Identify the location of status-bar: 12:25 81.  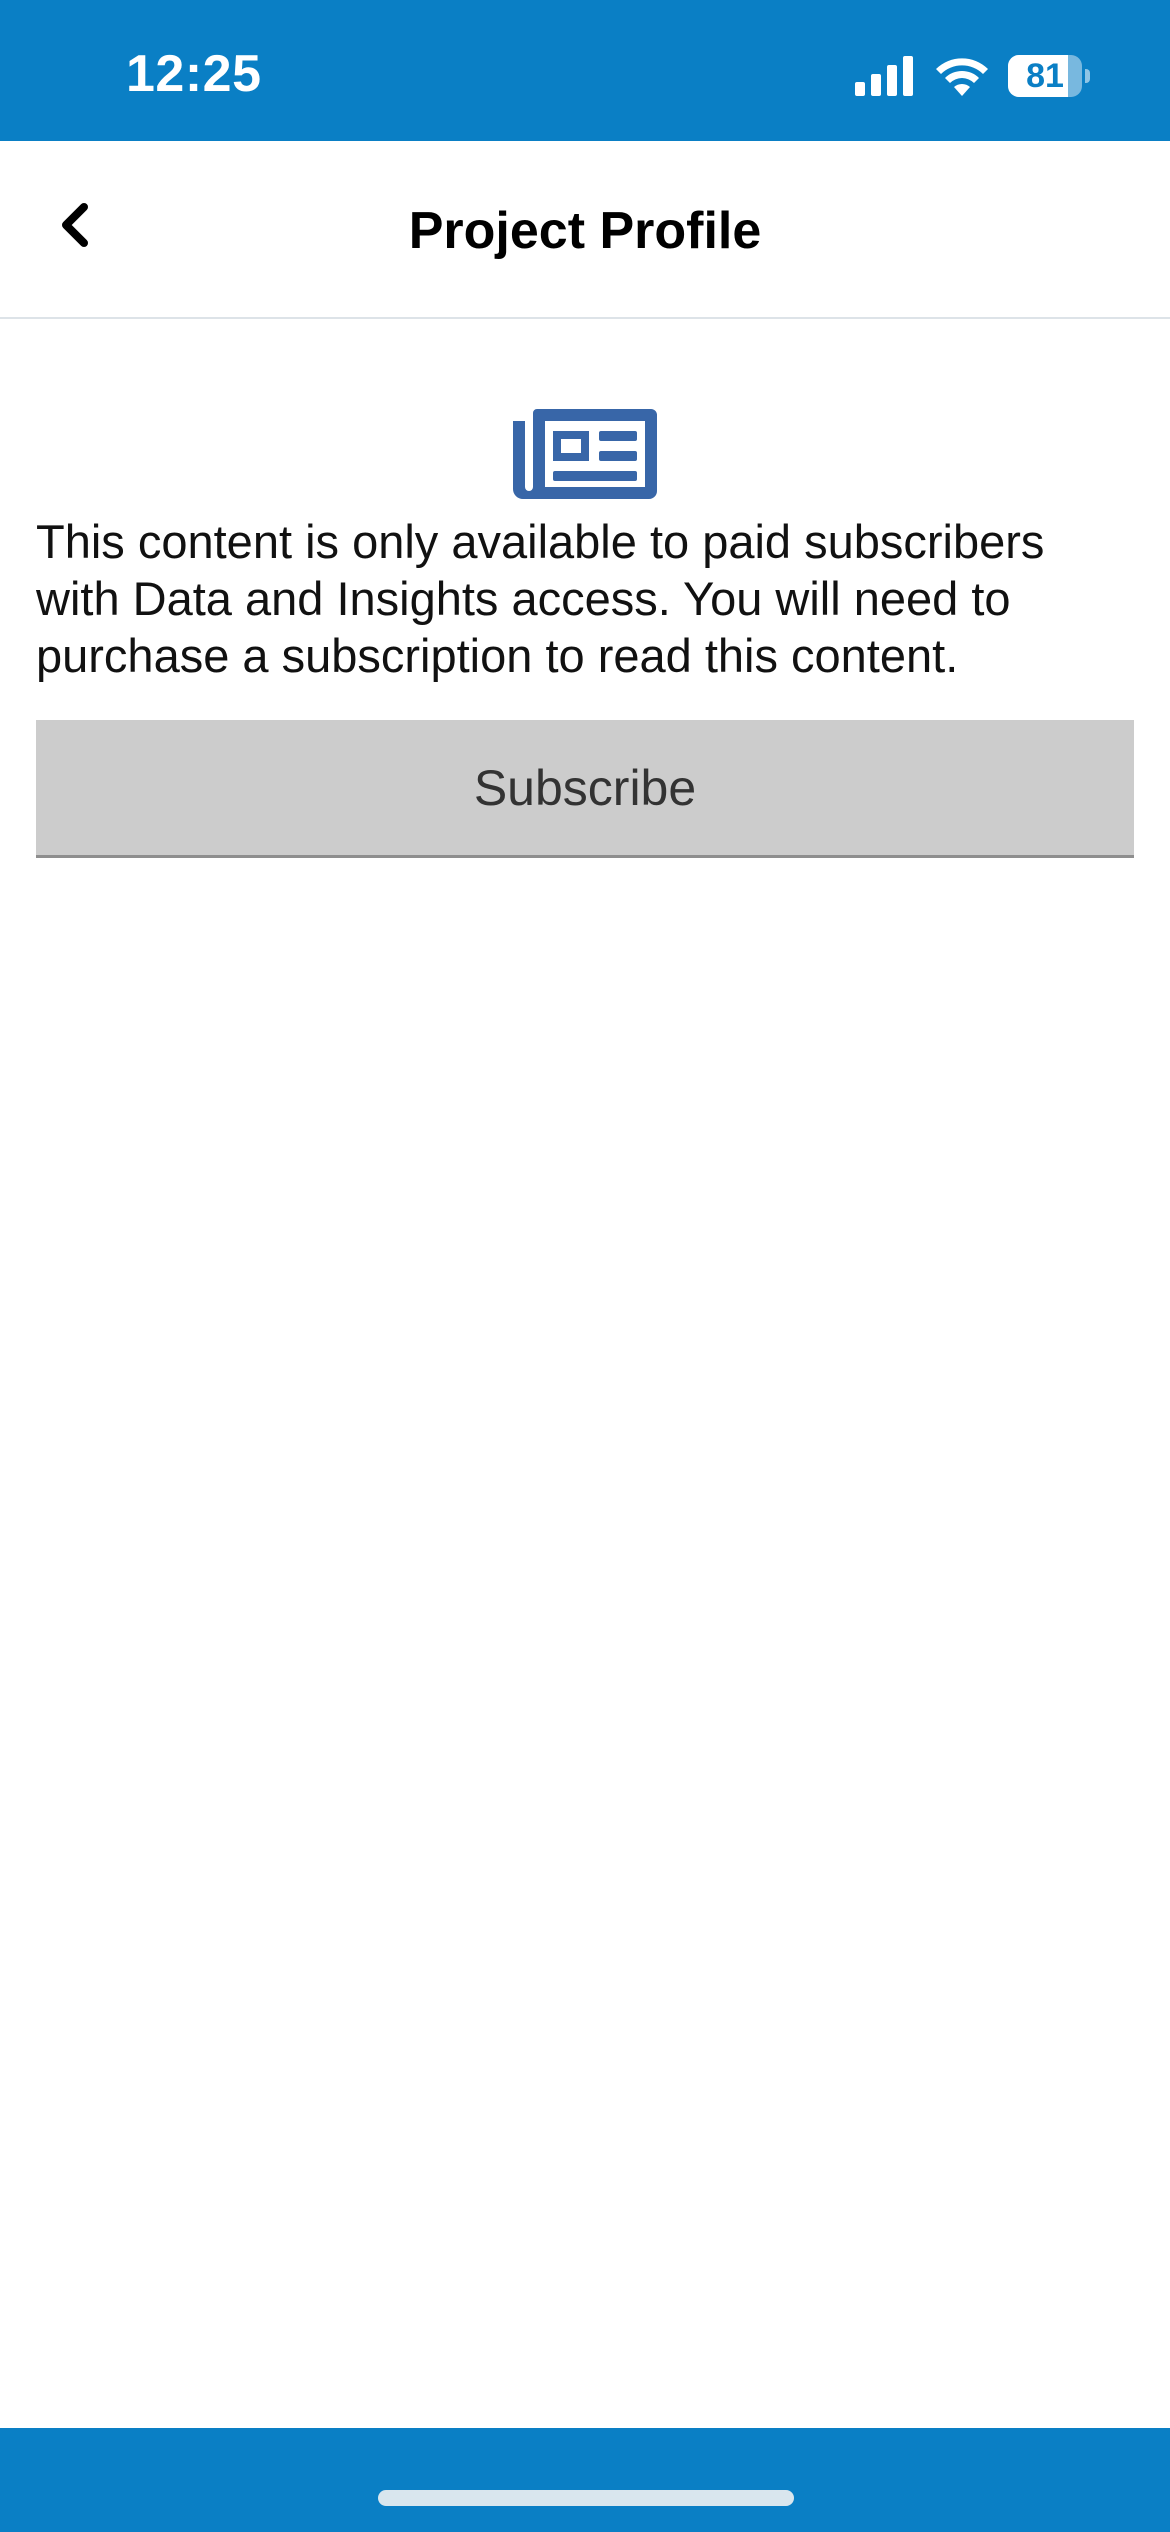
(585, 70).